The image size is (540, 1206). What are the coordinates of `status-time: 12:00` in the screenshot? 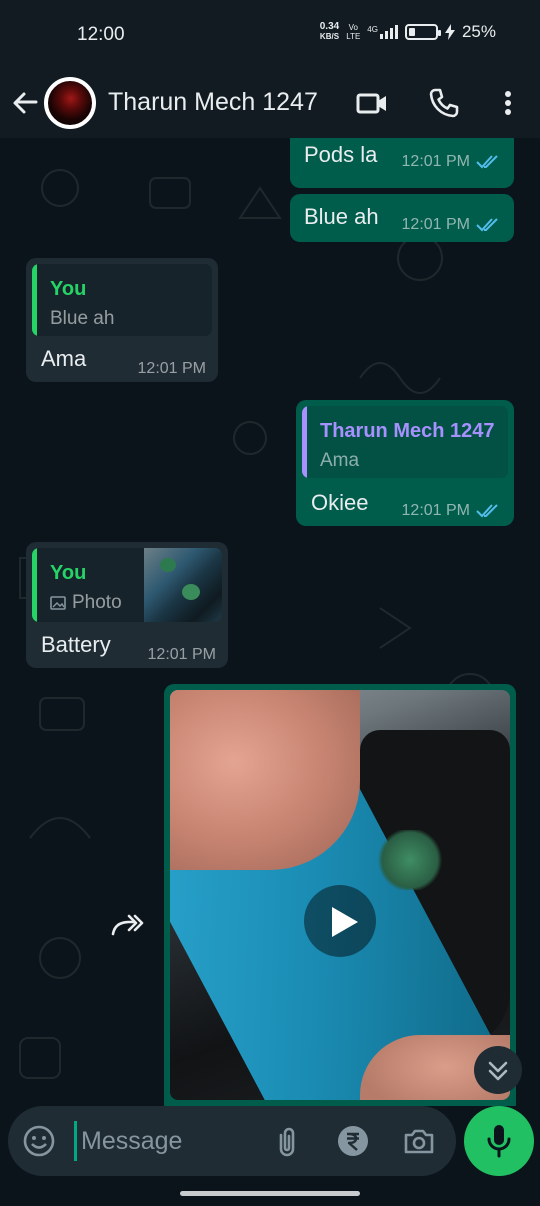 It's located at (101, 34).